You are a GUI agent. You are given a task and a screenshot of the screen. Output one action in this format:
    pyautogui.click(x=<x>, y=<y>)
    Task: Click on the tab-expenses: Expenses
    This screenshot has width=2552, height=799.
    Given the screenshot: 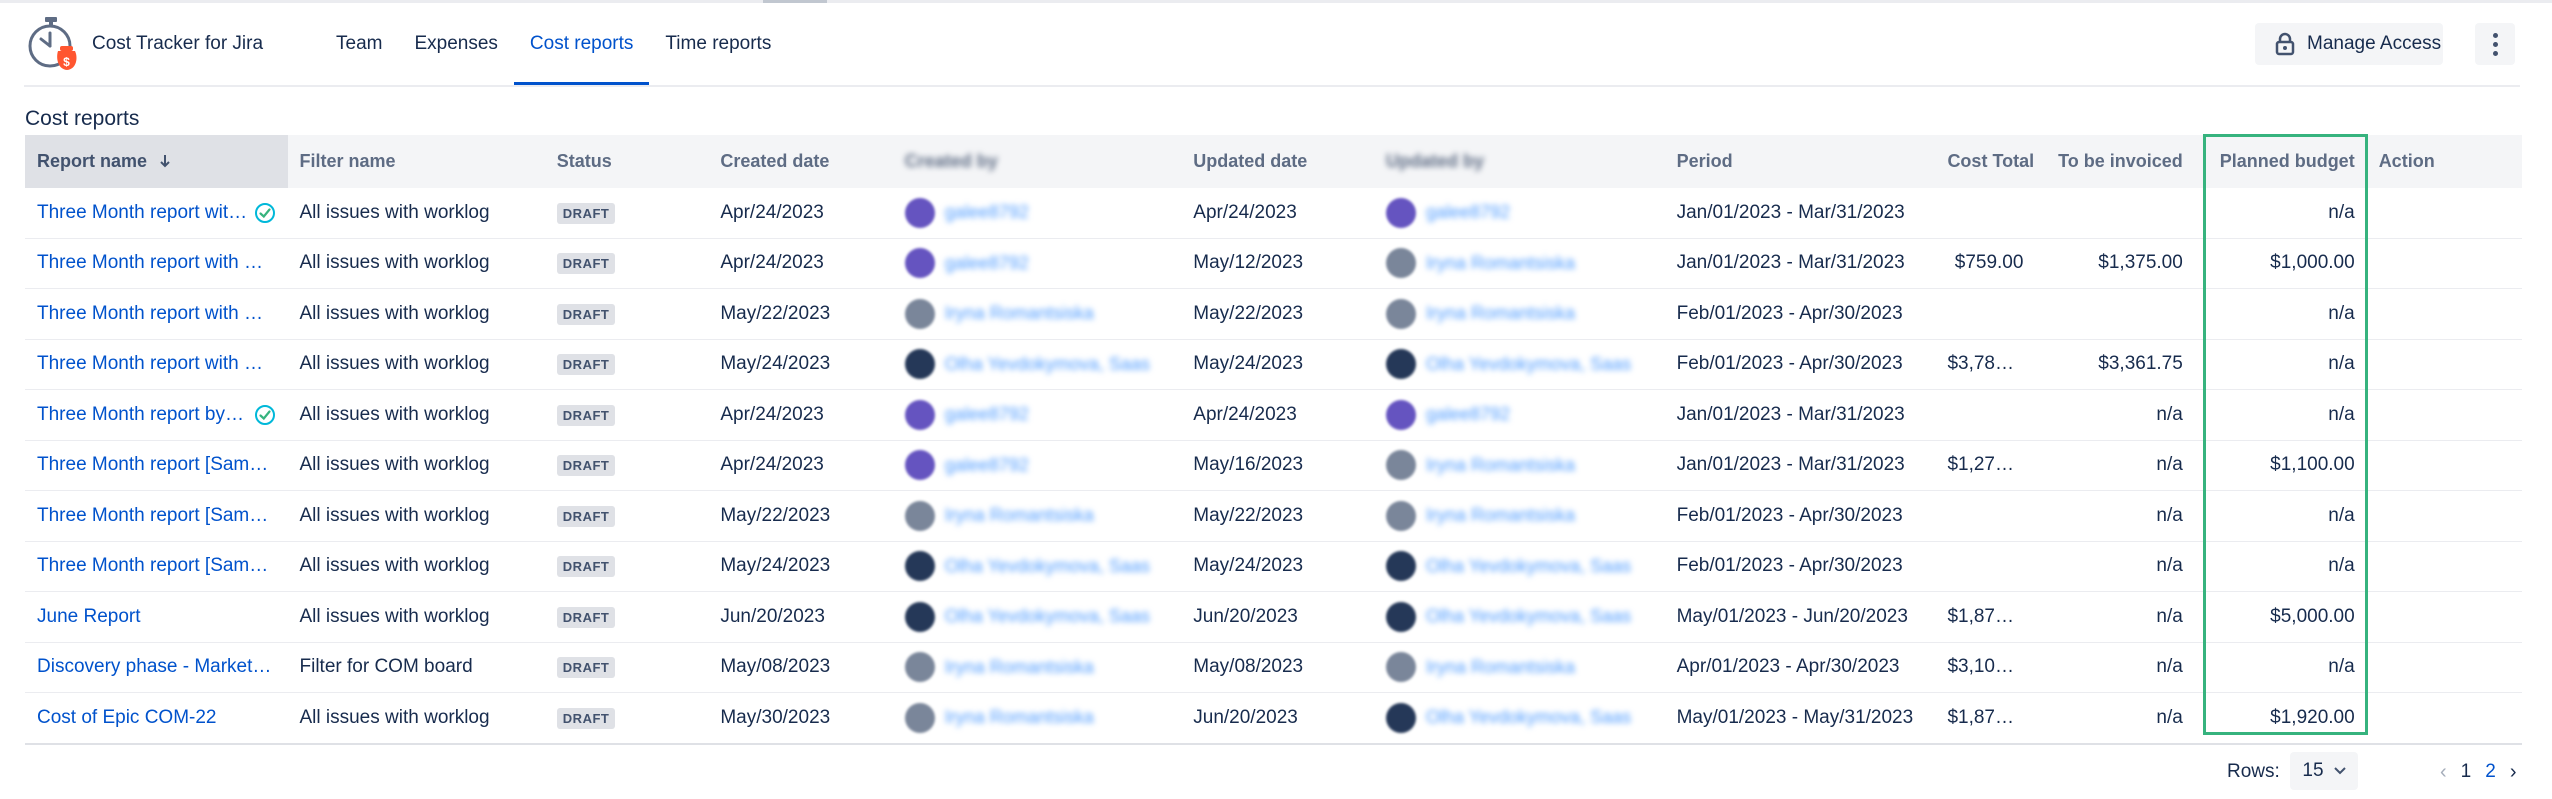 What is the action you would take?
    pyautogui.click(x=455, y=44)
    